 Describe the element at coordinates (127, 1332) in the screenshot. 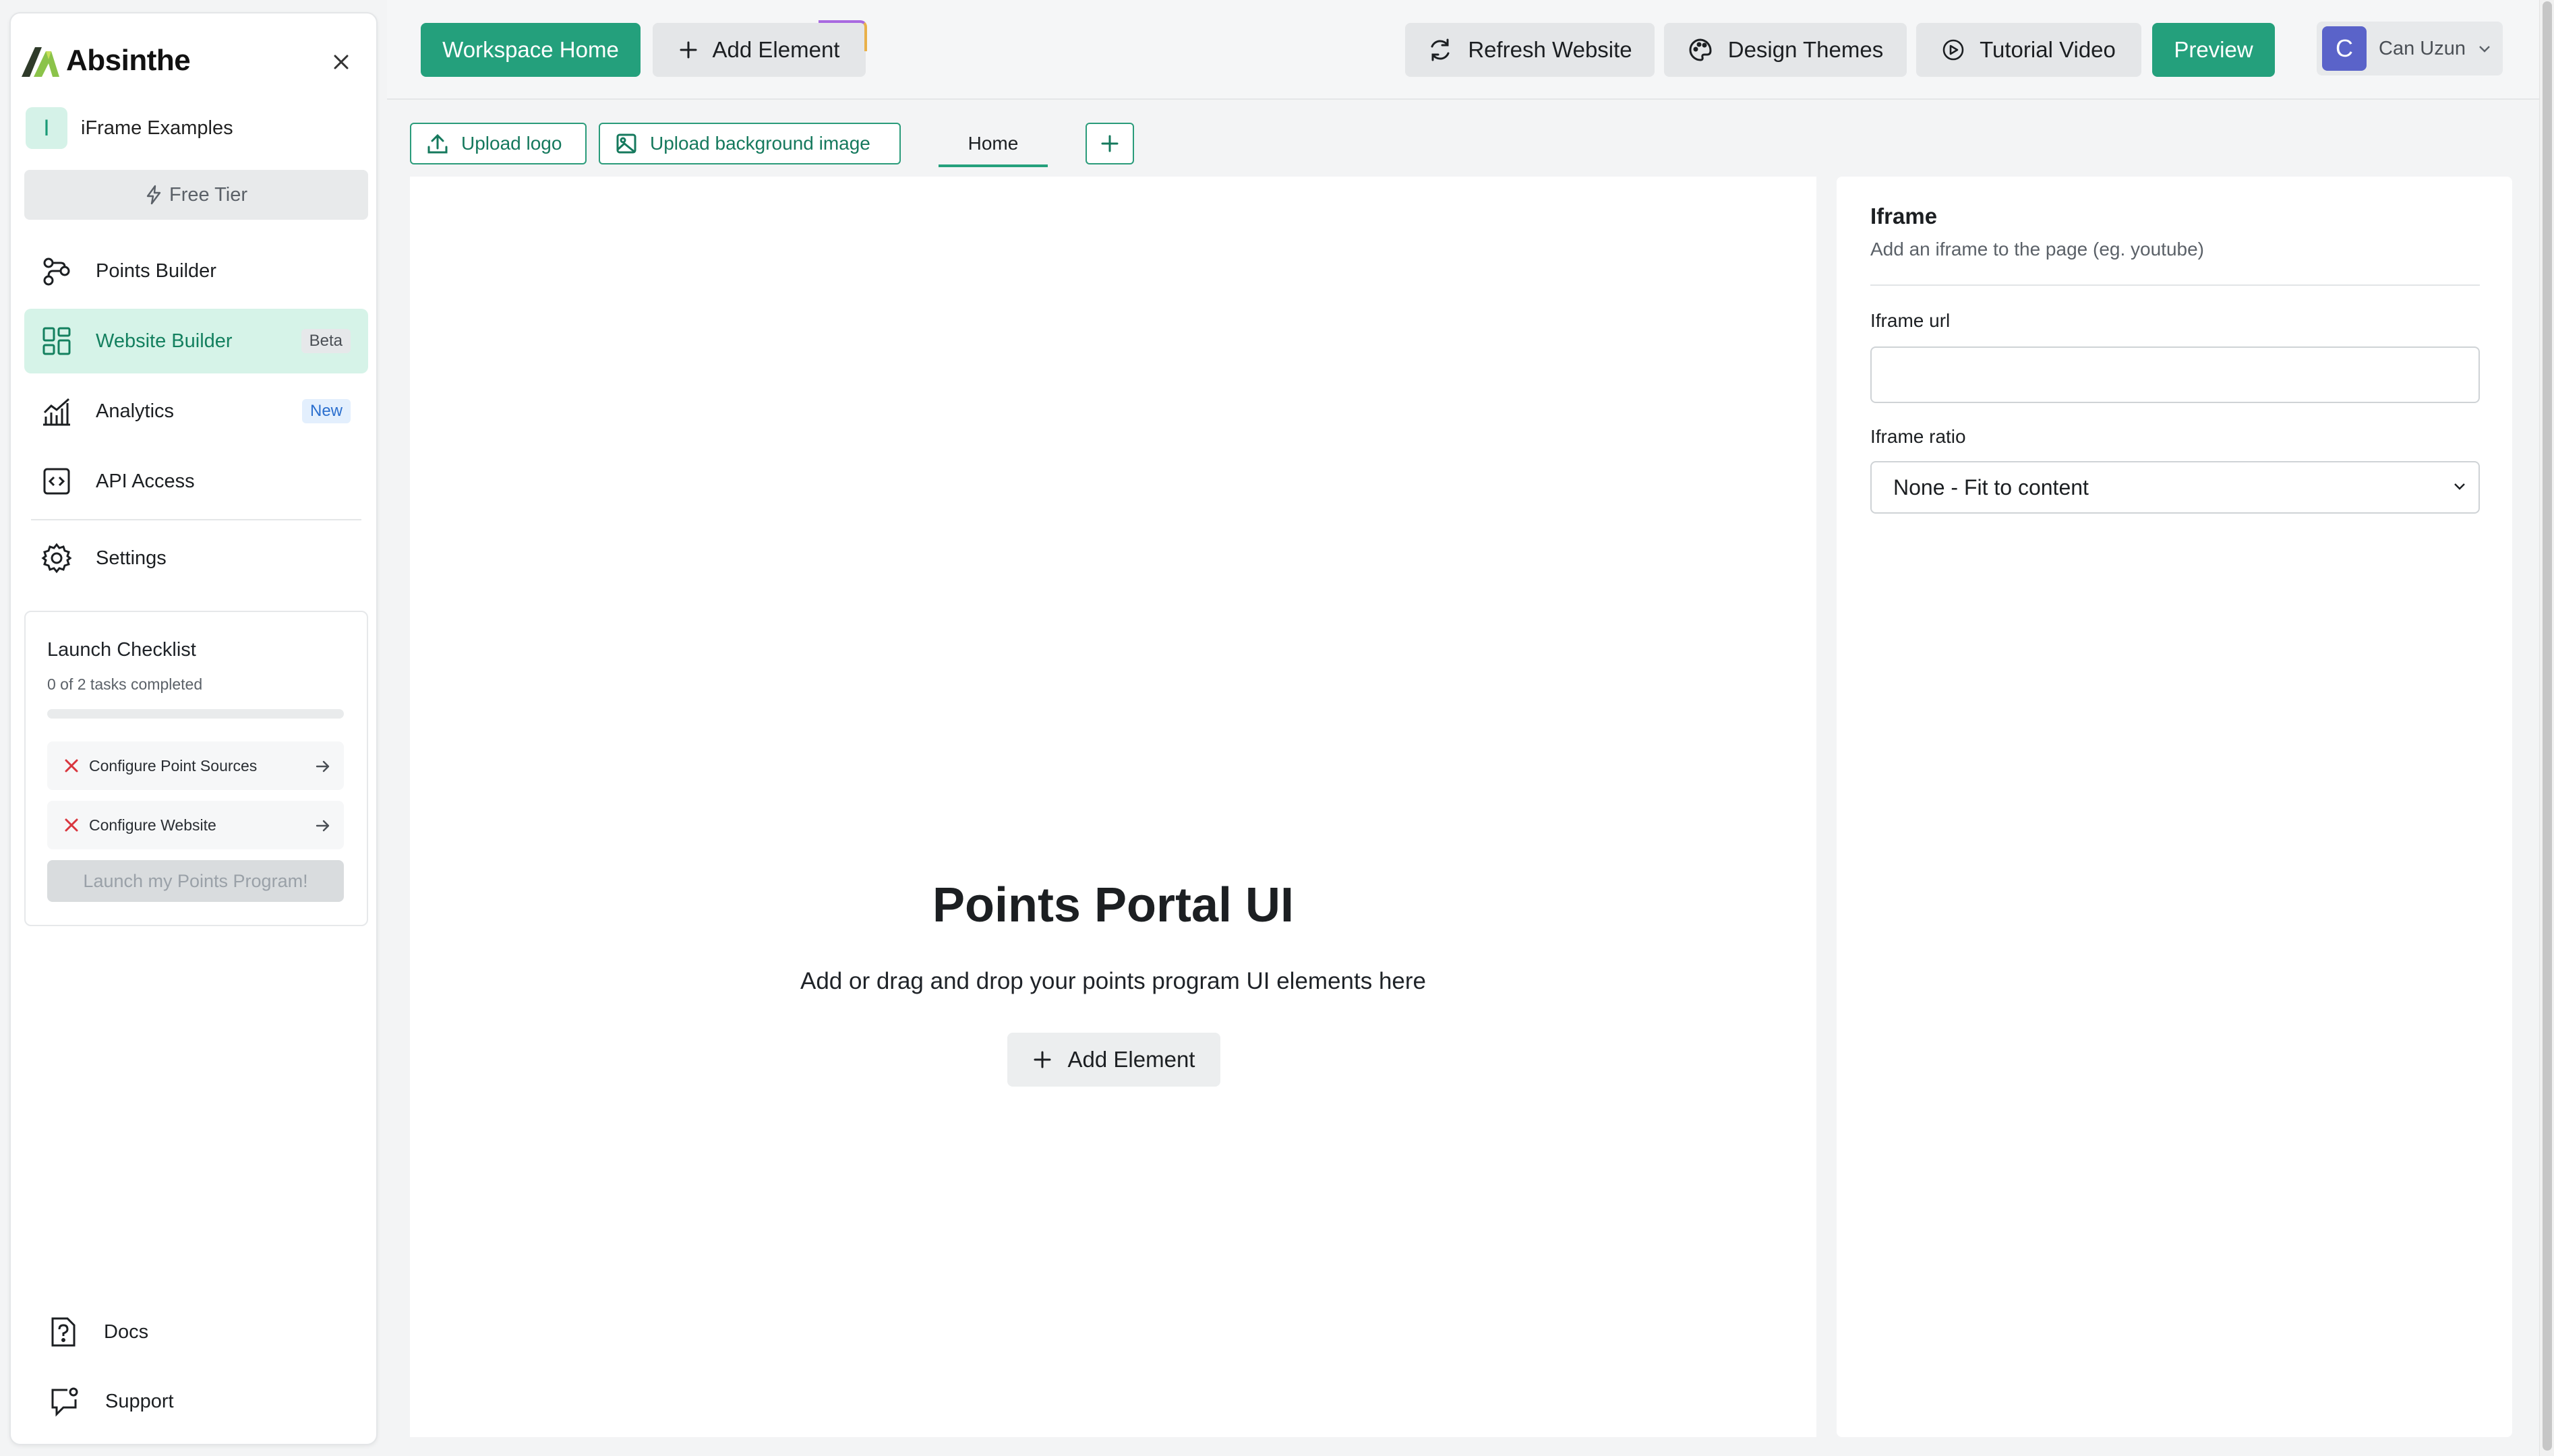

I see `docs-label: Docs` at that location.